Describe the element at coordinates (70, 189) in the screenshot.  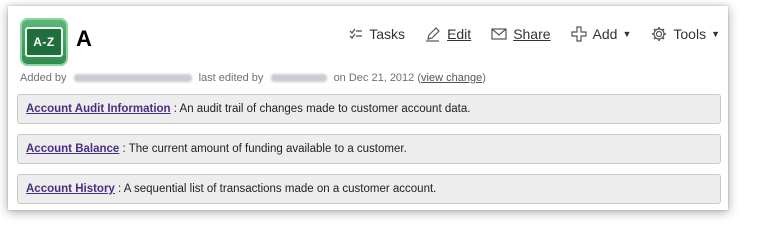
I see `entry-link: Account History` at that location.